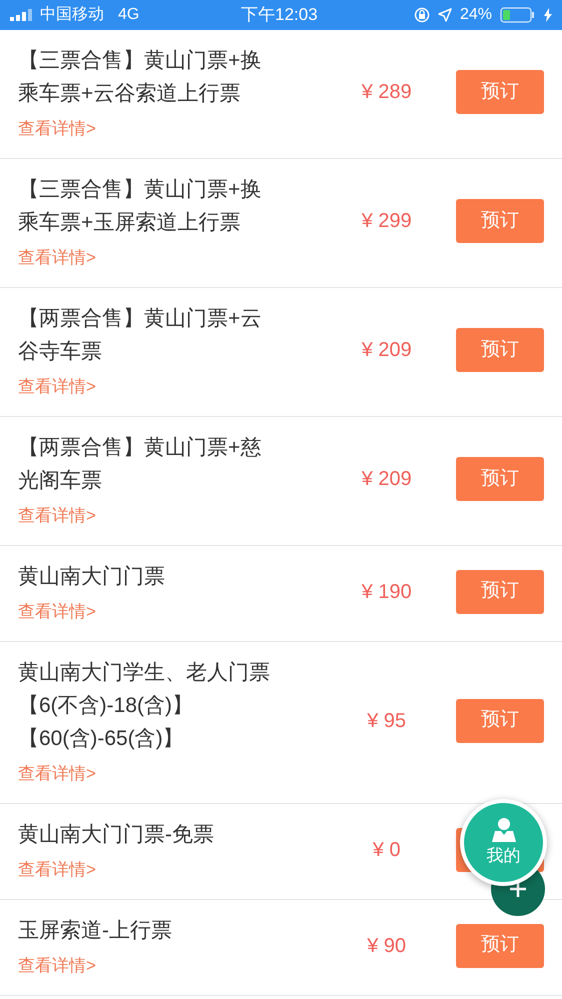  Describe the element at coordinates (116, 835) in the screenshot. I see `ticket-title: 黄山南大门门票-免票` at that location.